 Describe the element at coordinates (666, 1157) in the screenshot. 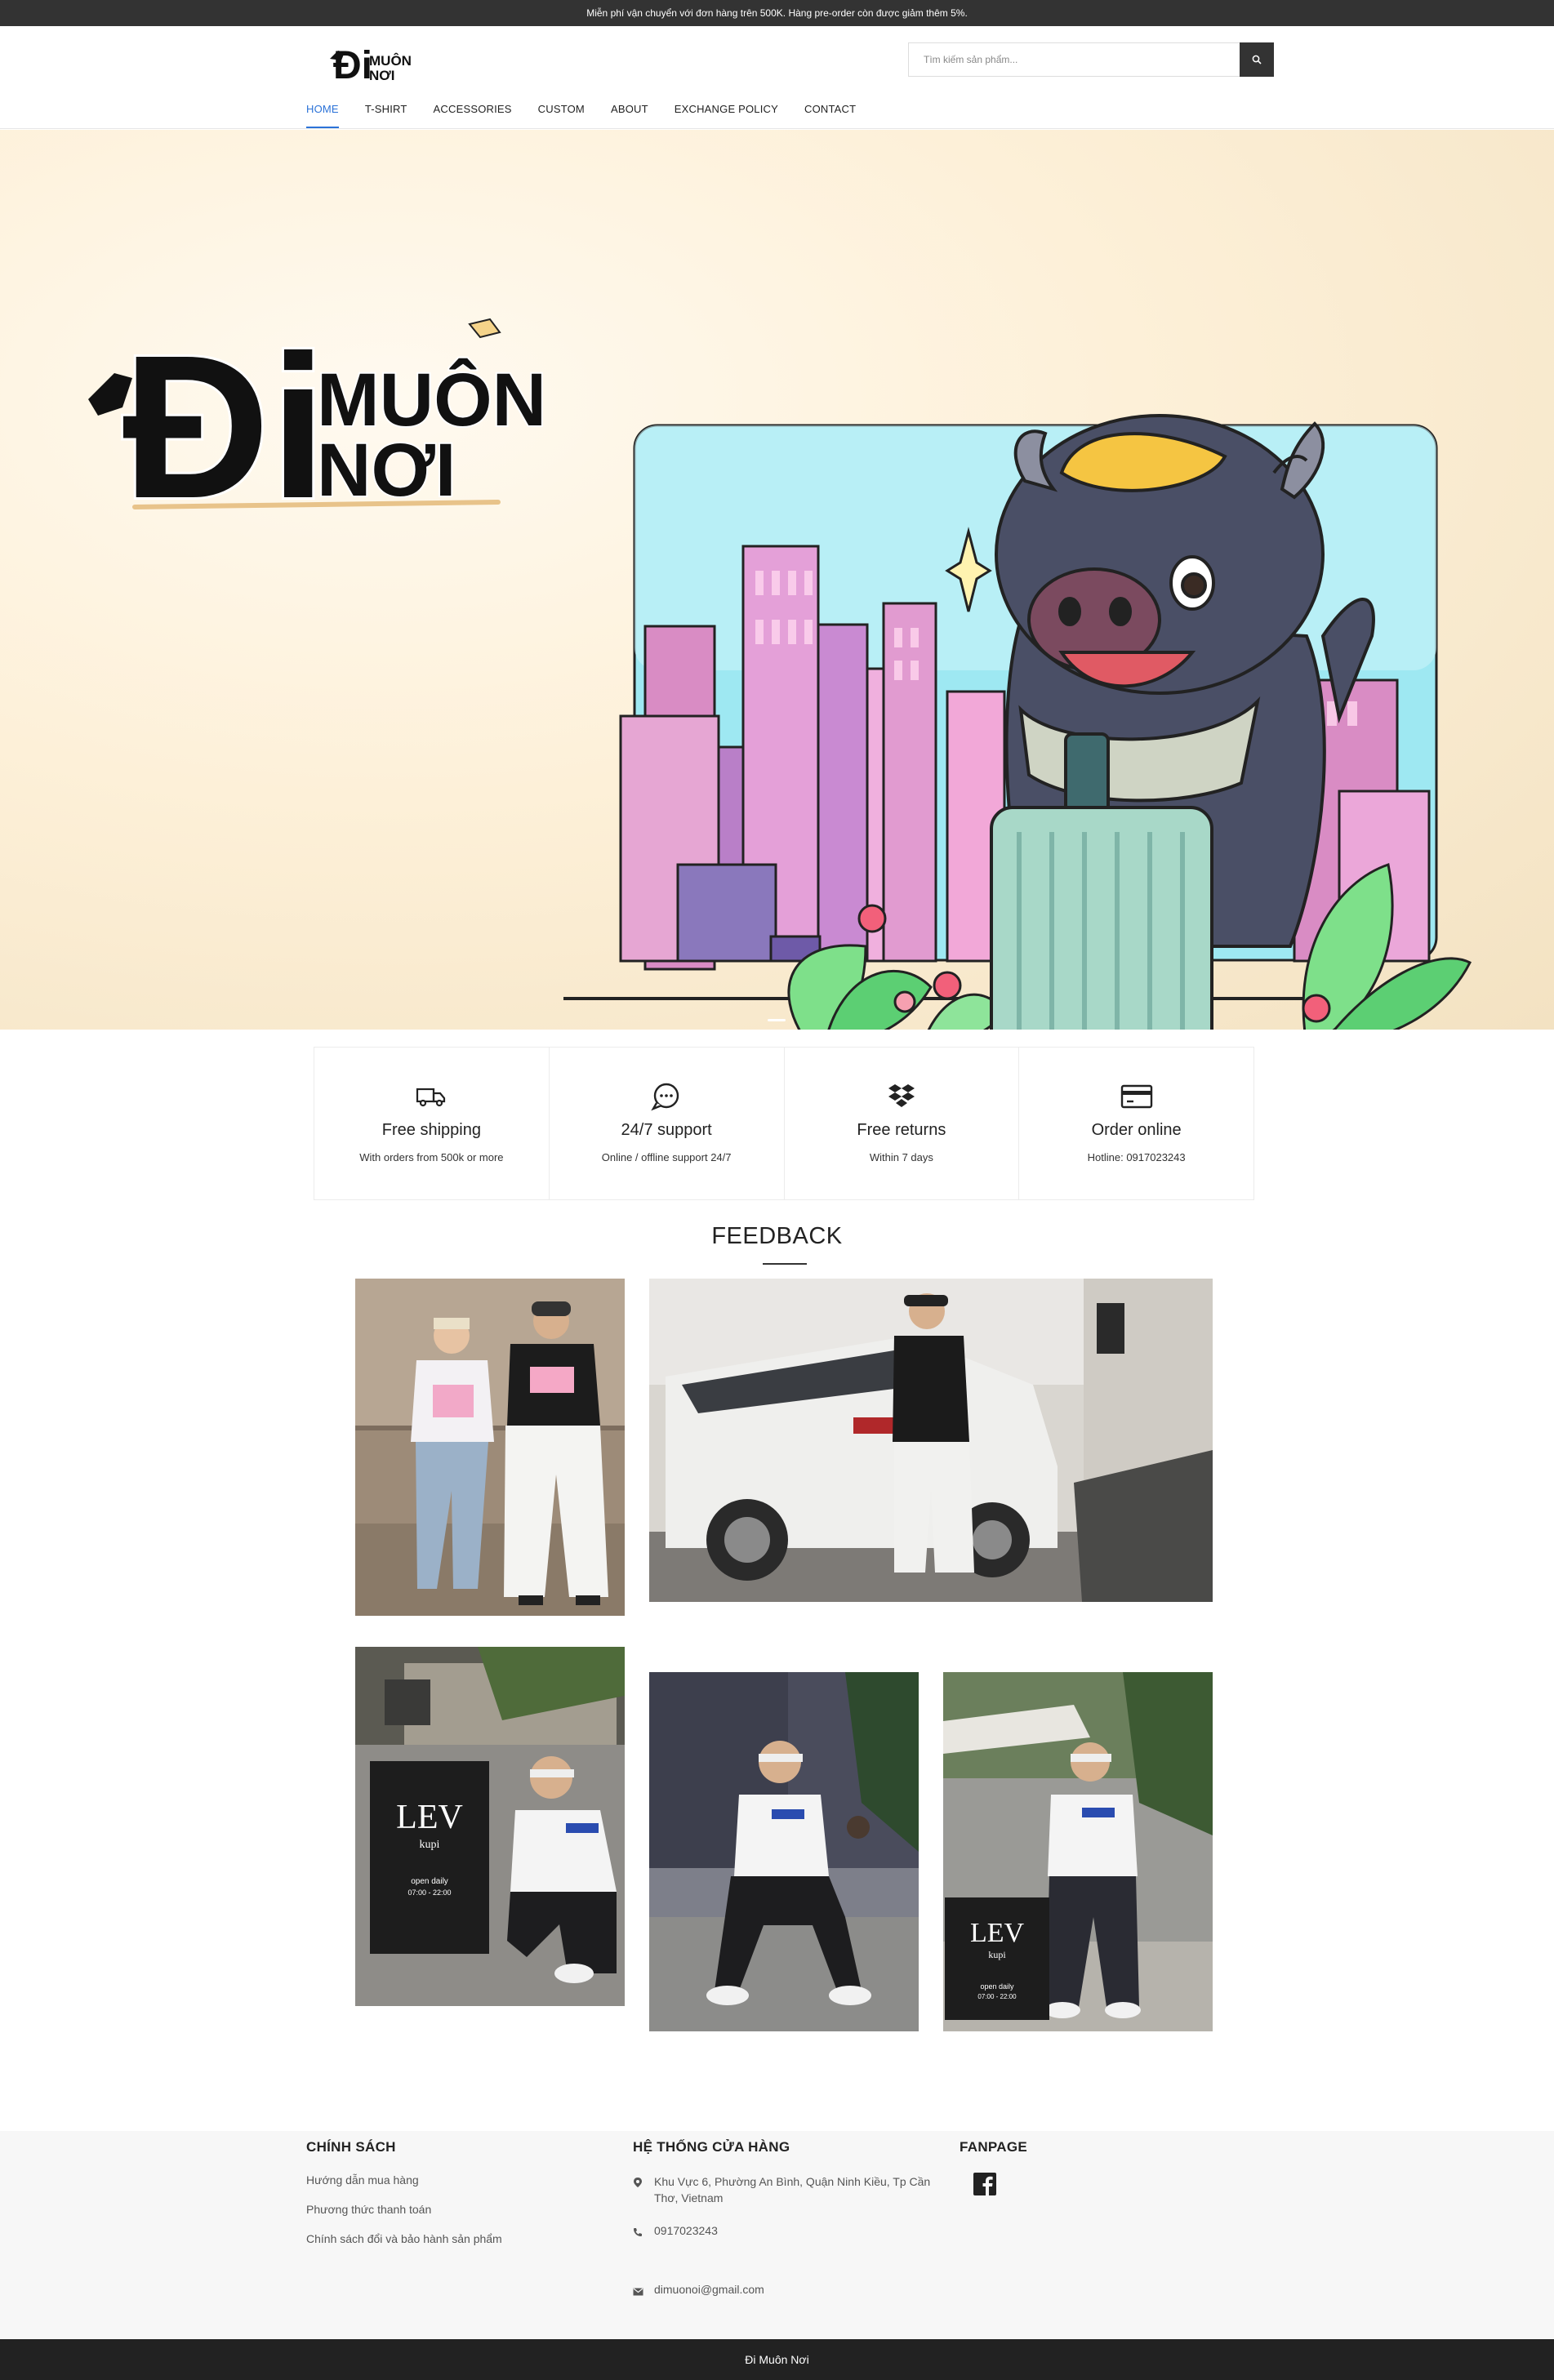

I see `feature-subtitle: Online / offline support 24/7` at that location.